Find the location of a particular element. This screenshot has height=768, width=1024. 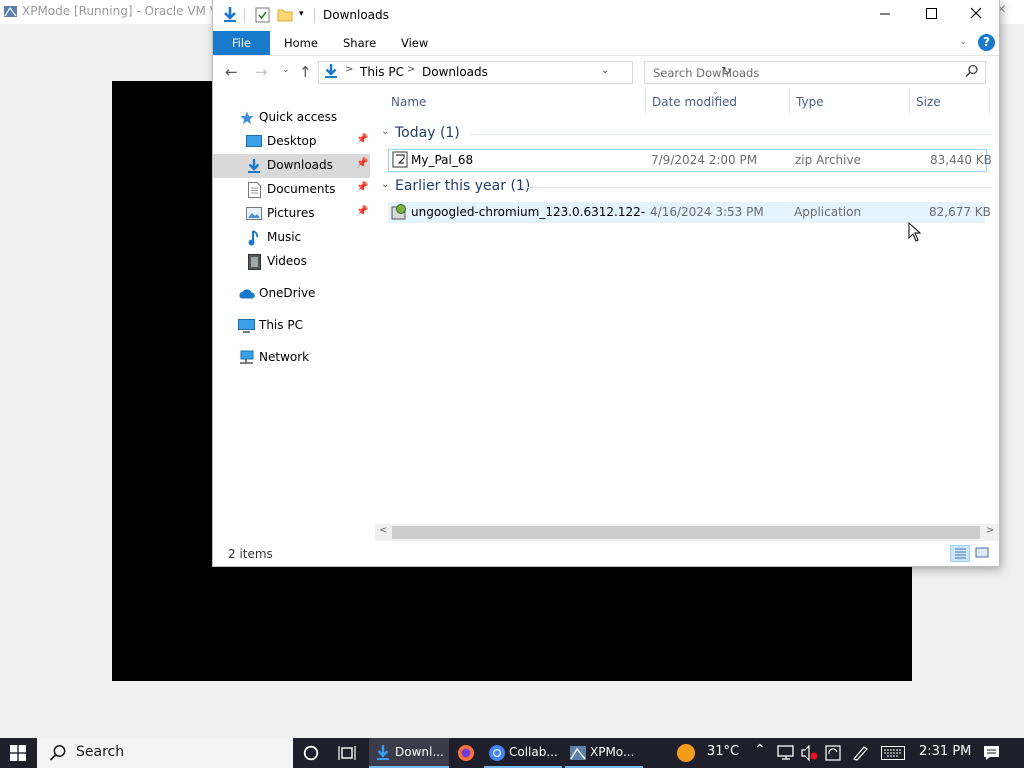

installer-icon is located at coordinates (398, 212).